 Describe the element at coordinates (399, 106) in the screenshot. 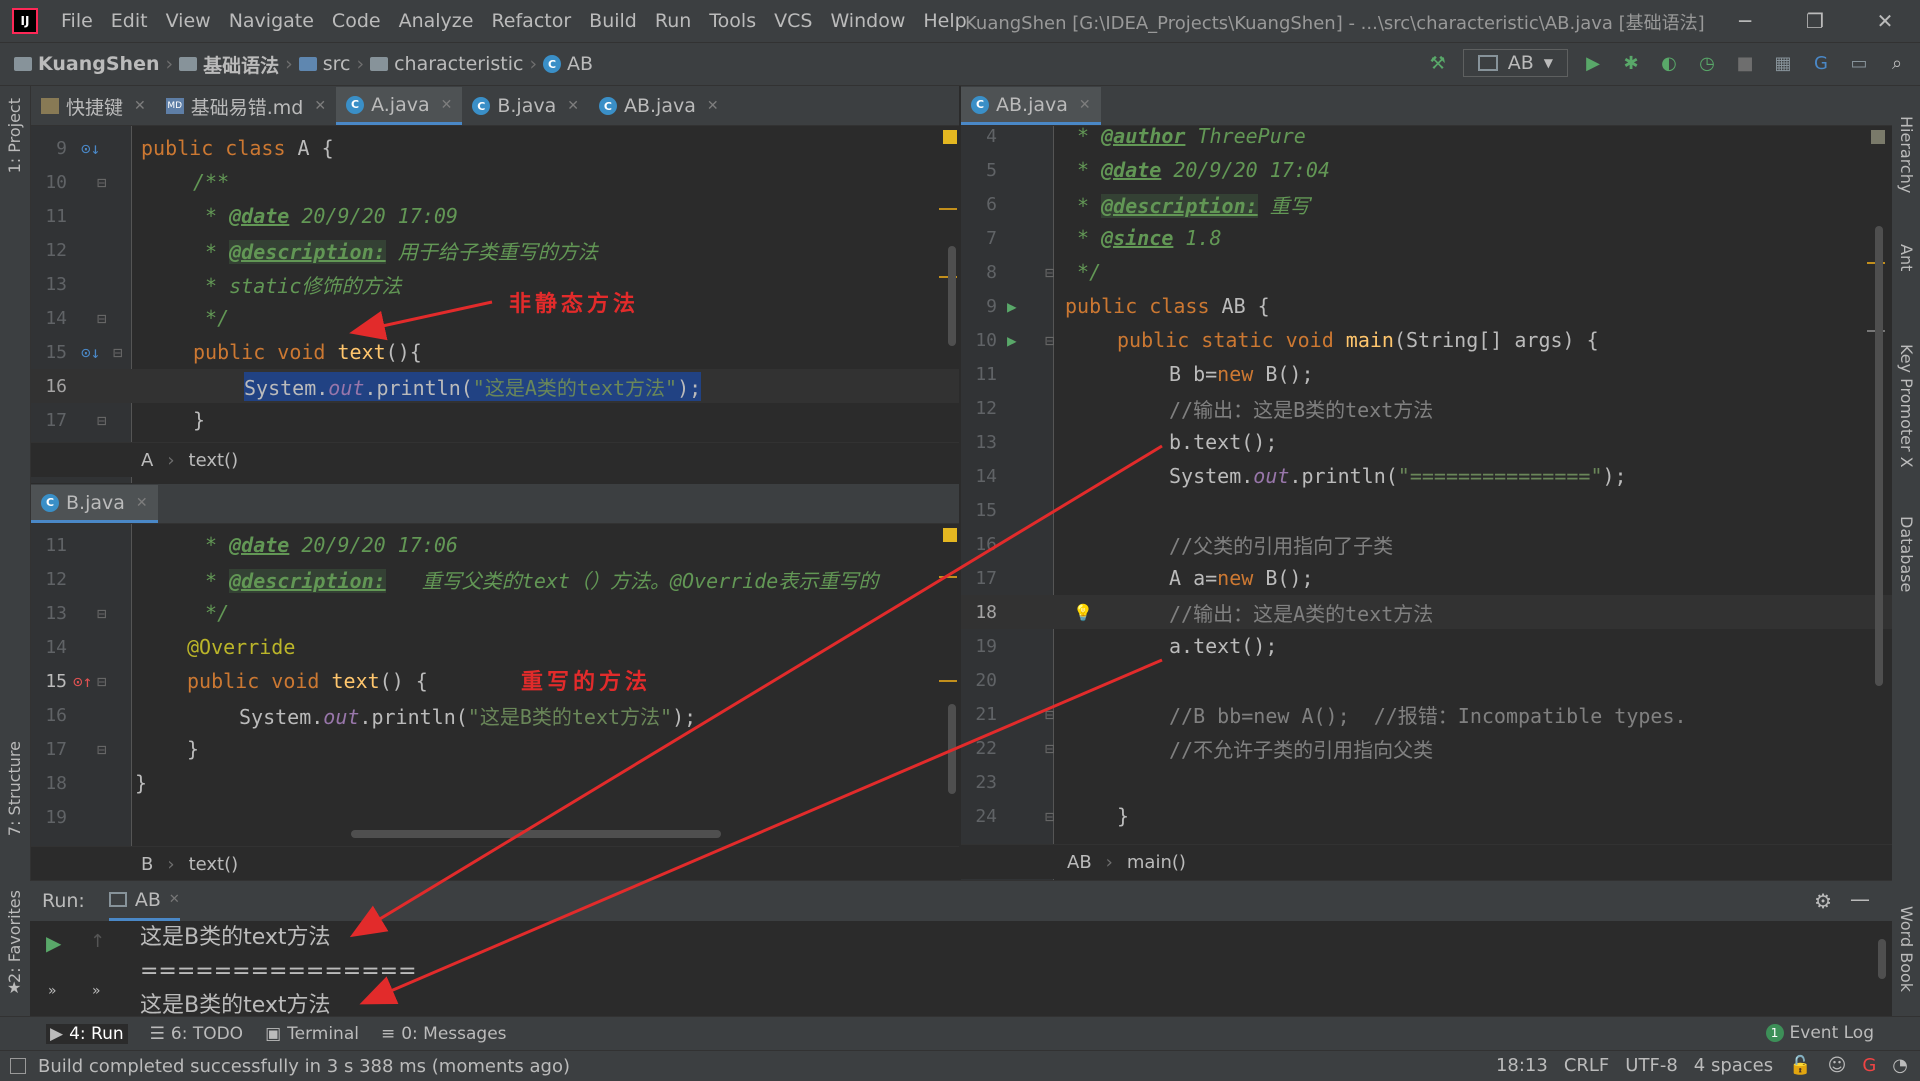

I see `tab-a-java: C A.java ✕` at that location.